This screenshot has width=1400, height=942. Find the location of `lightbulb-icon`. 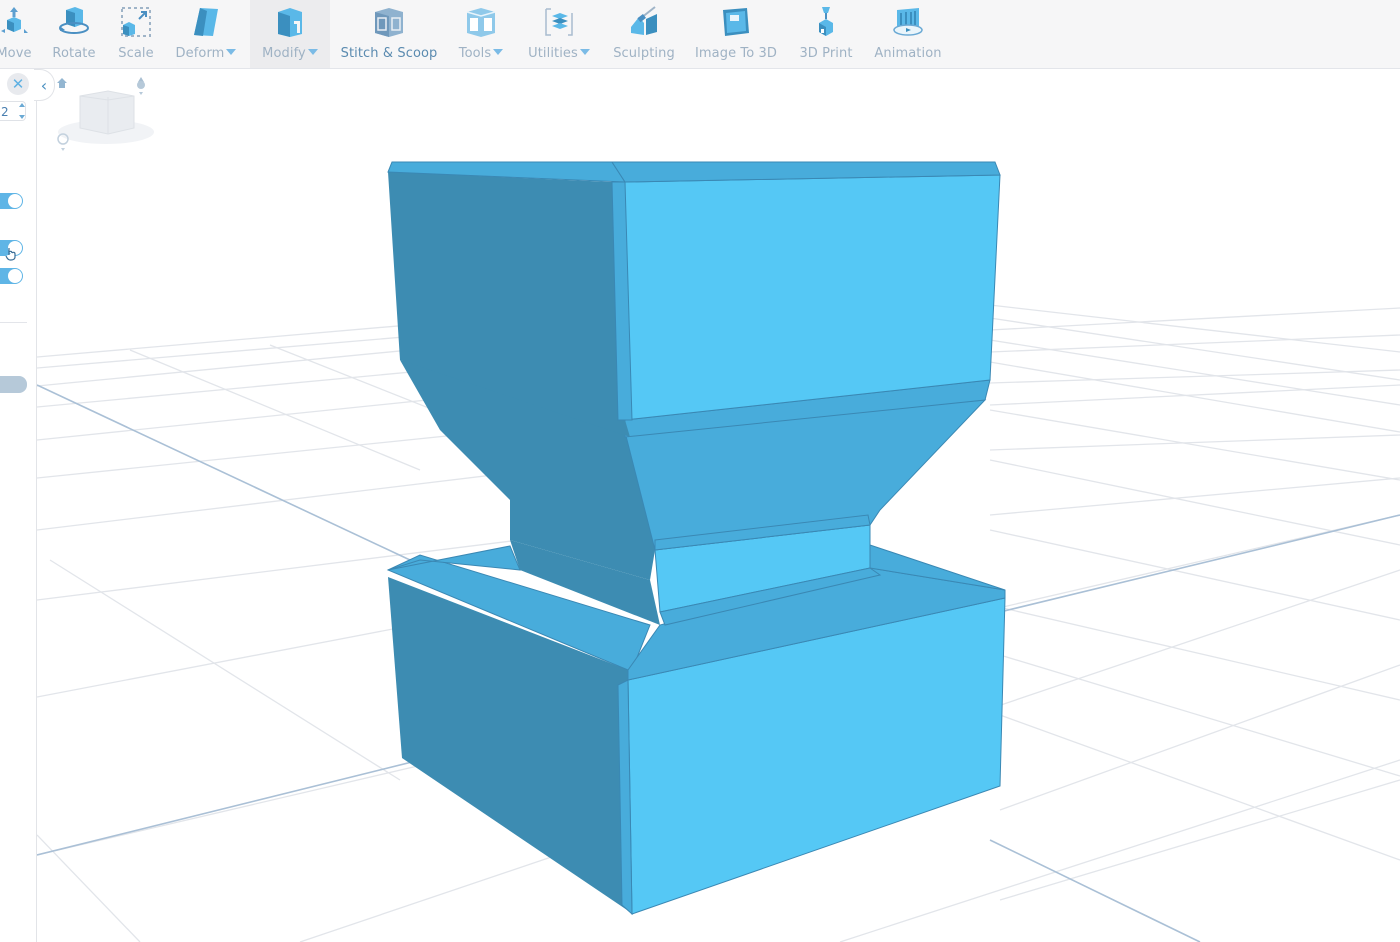

lightbulb-icon is located at coordinates (63, 142).